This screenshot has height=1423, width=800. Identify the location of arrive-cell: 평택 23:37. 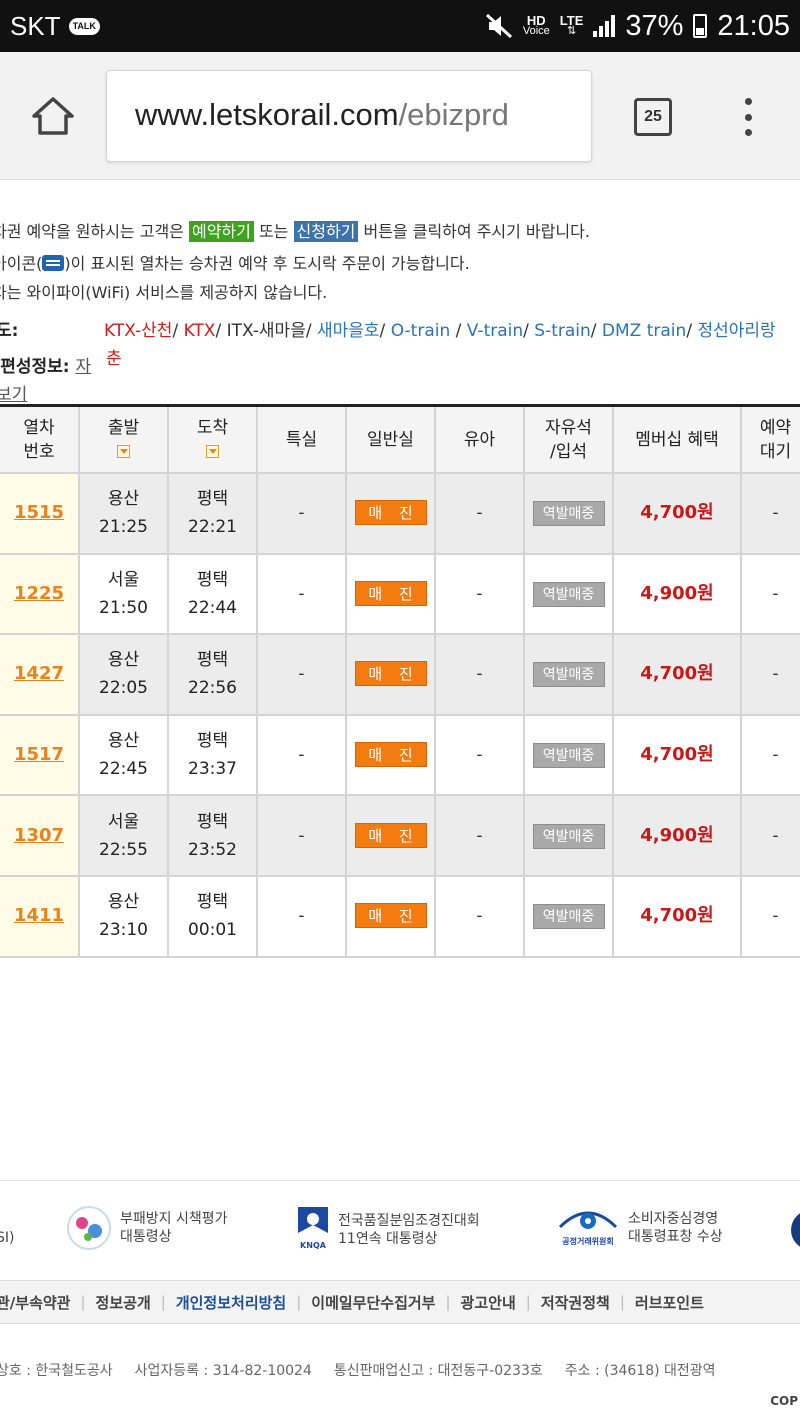
(213, 755).